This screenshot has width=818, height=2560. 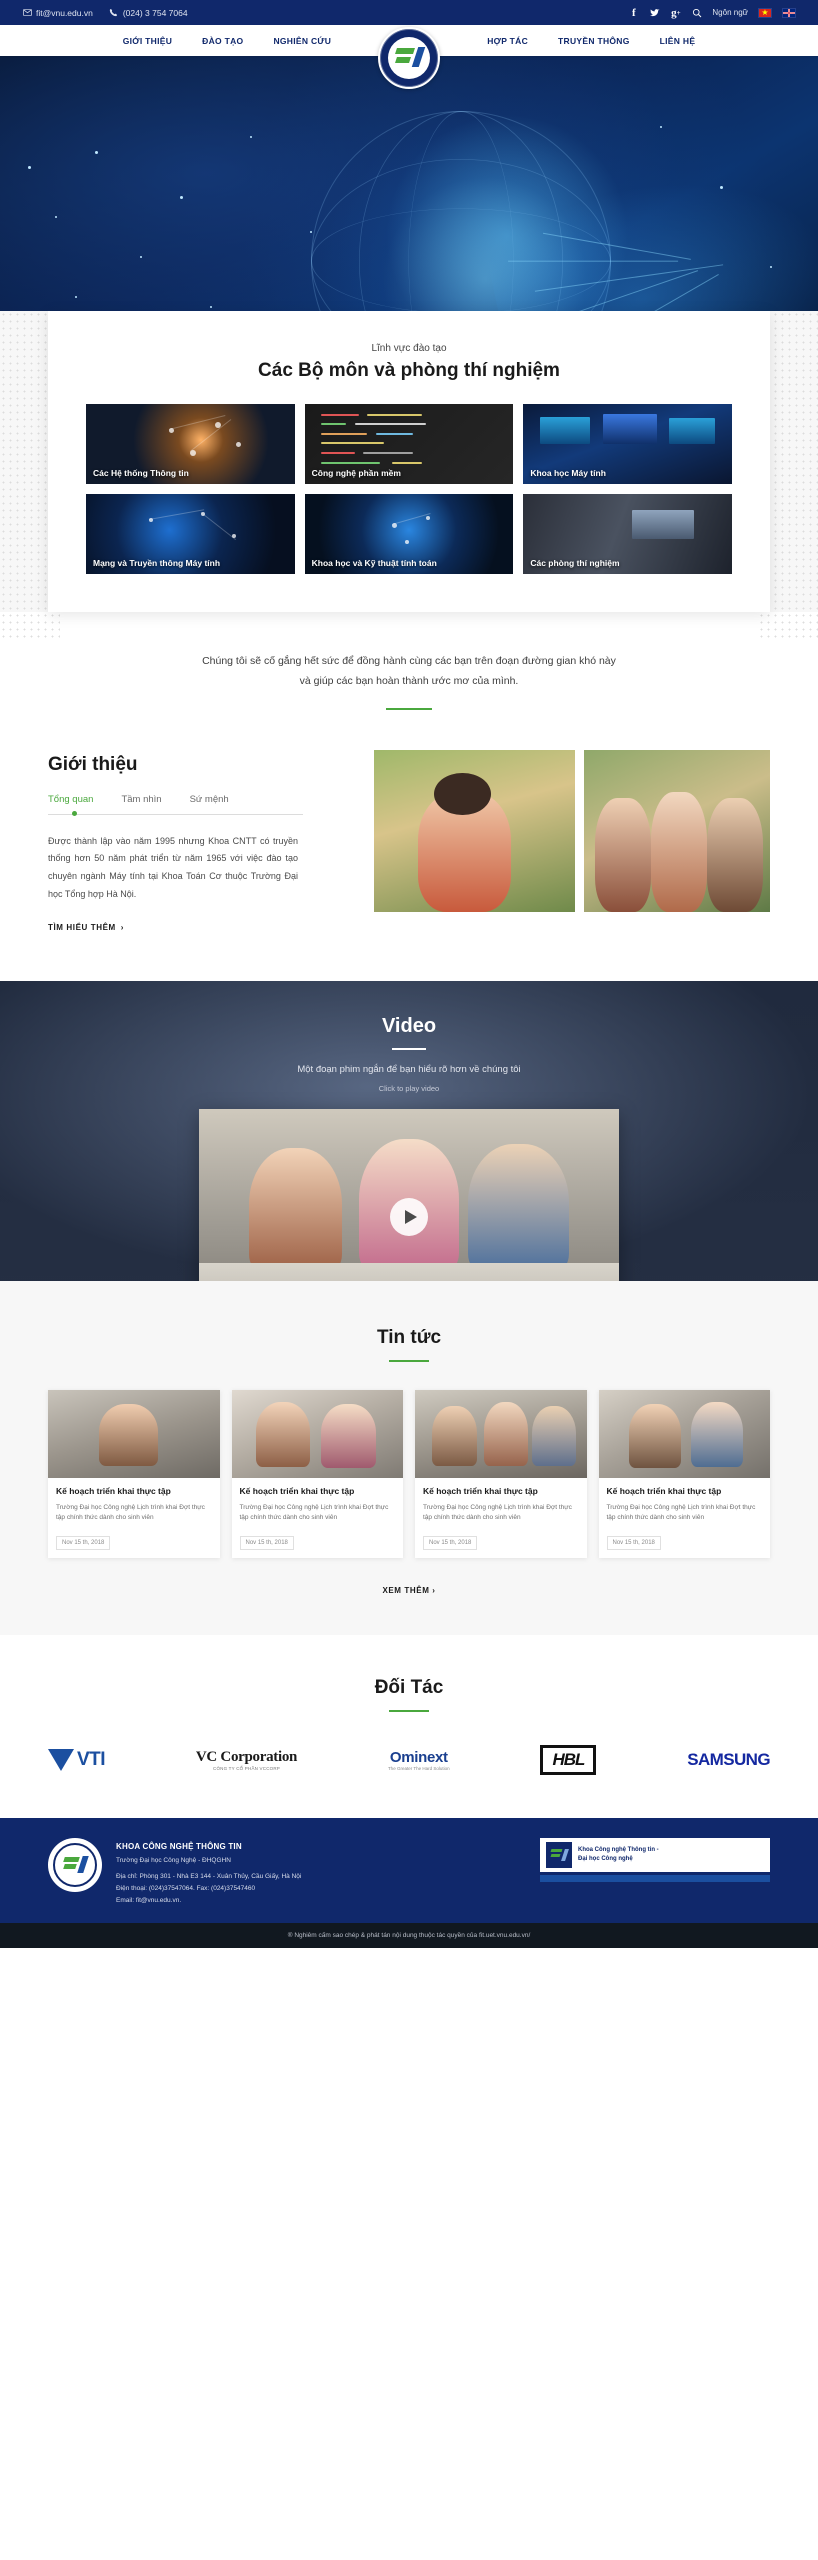 I want to click on intro-learn-more-button: TÌM HIỂU THÊM ›, so click(x=86, y=927).